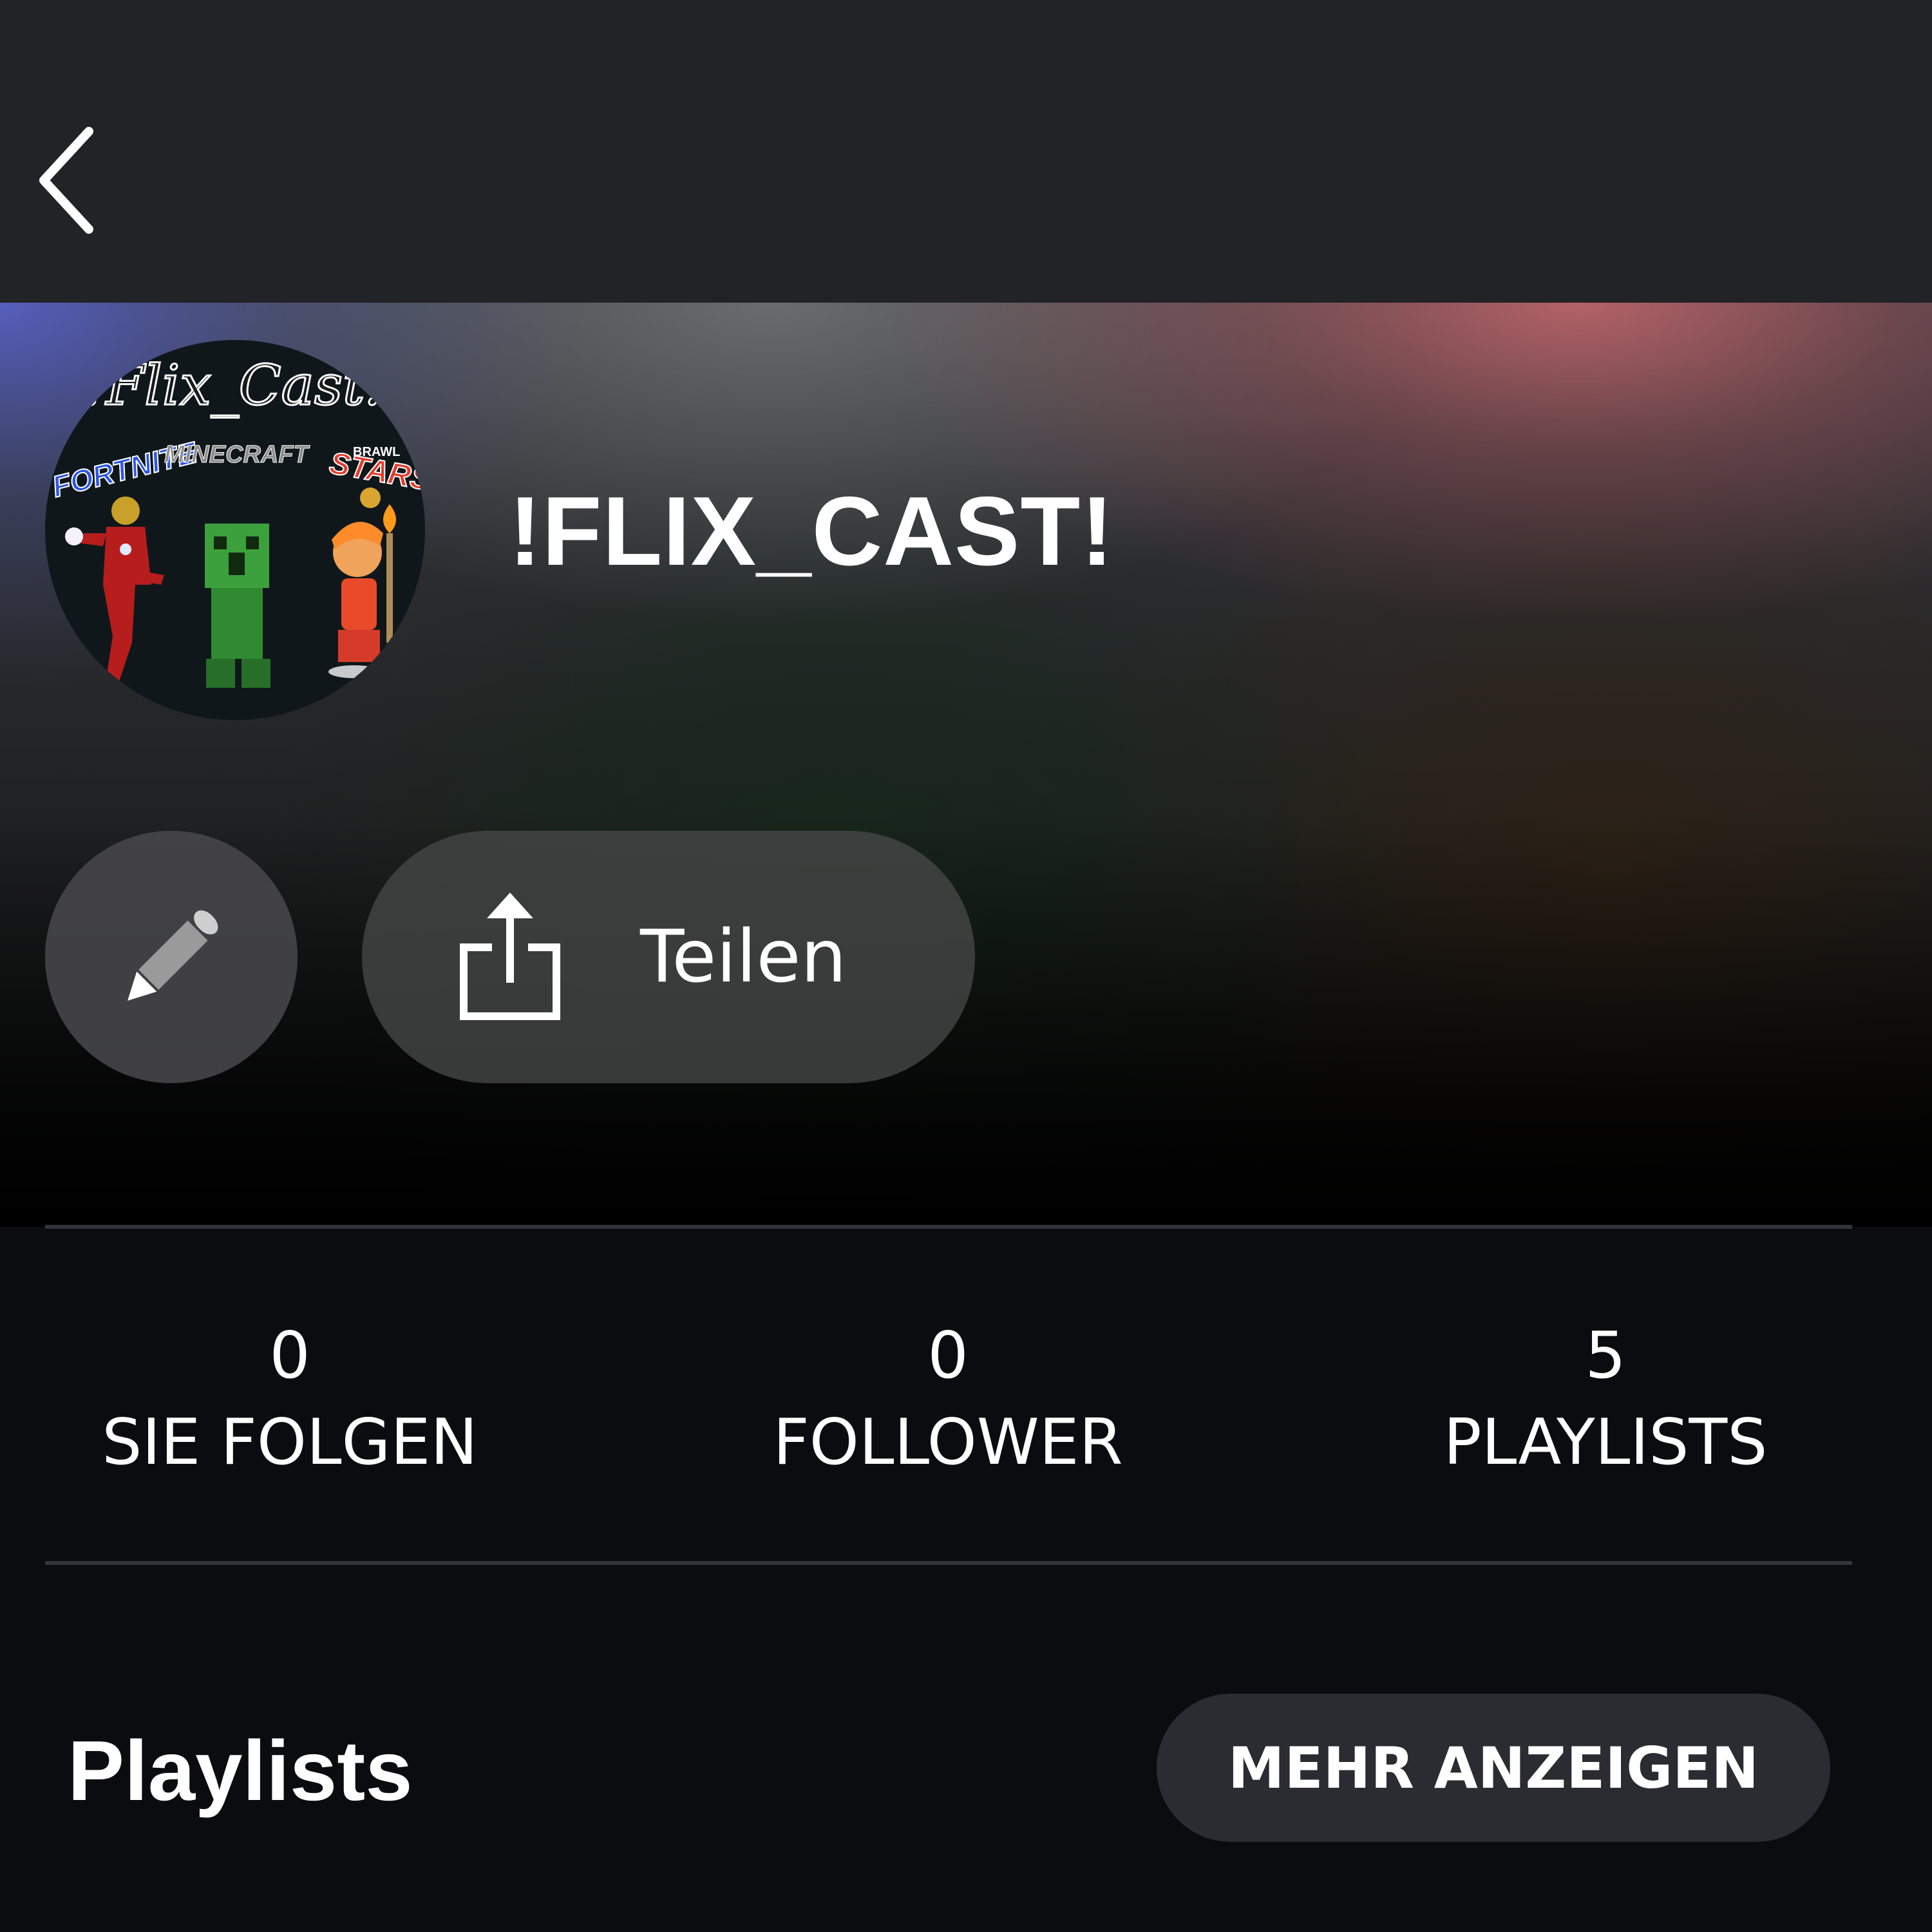  What do you see at coordinates (744, 957) in the screenshot?
I see `share-label: Teilen` at bounding box center [744, 957].